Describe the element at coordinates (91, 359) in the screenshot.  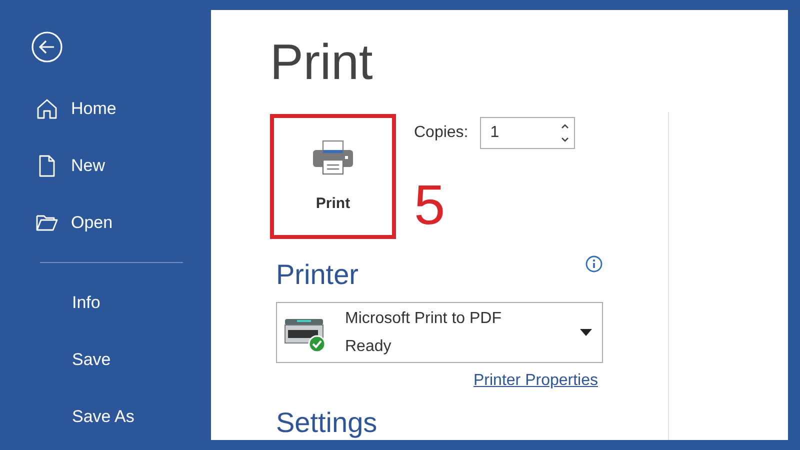
I see `sidebar-item: Save` at that location.